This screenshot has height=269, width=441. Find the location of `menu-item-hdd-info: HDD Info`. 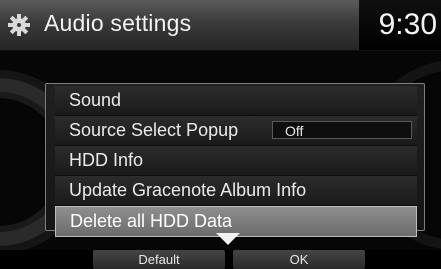

menu-item-hdd-info: HDD Info is located at coordinates (236, 161).